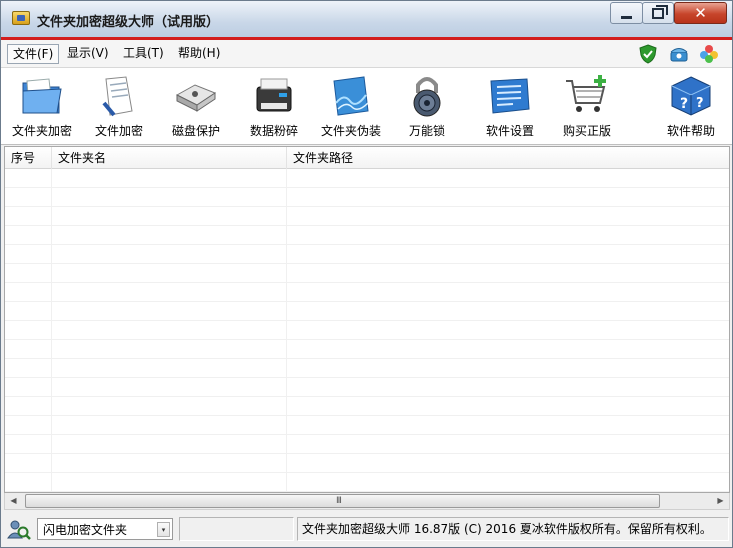  I want to click on padlock-icon, so click(427, 97).